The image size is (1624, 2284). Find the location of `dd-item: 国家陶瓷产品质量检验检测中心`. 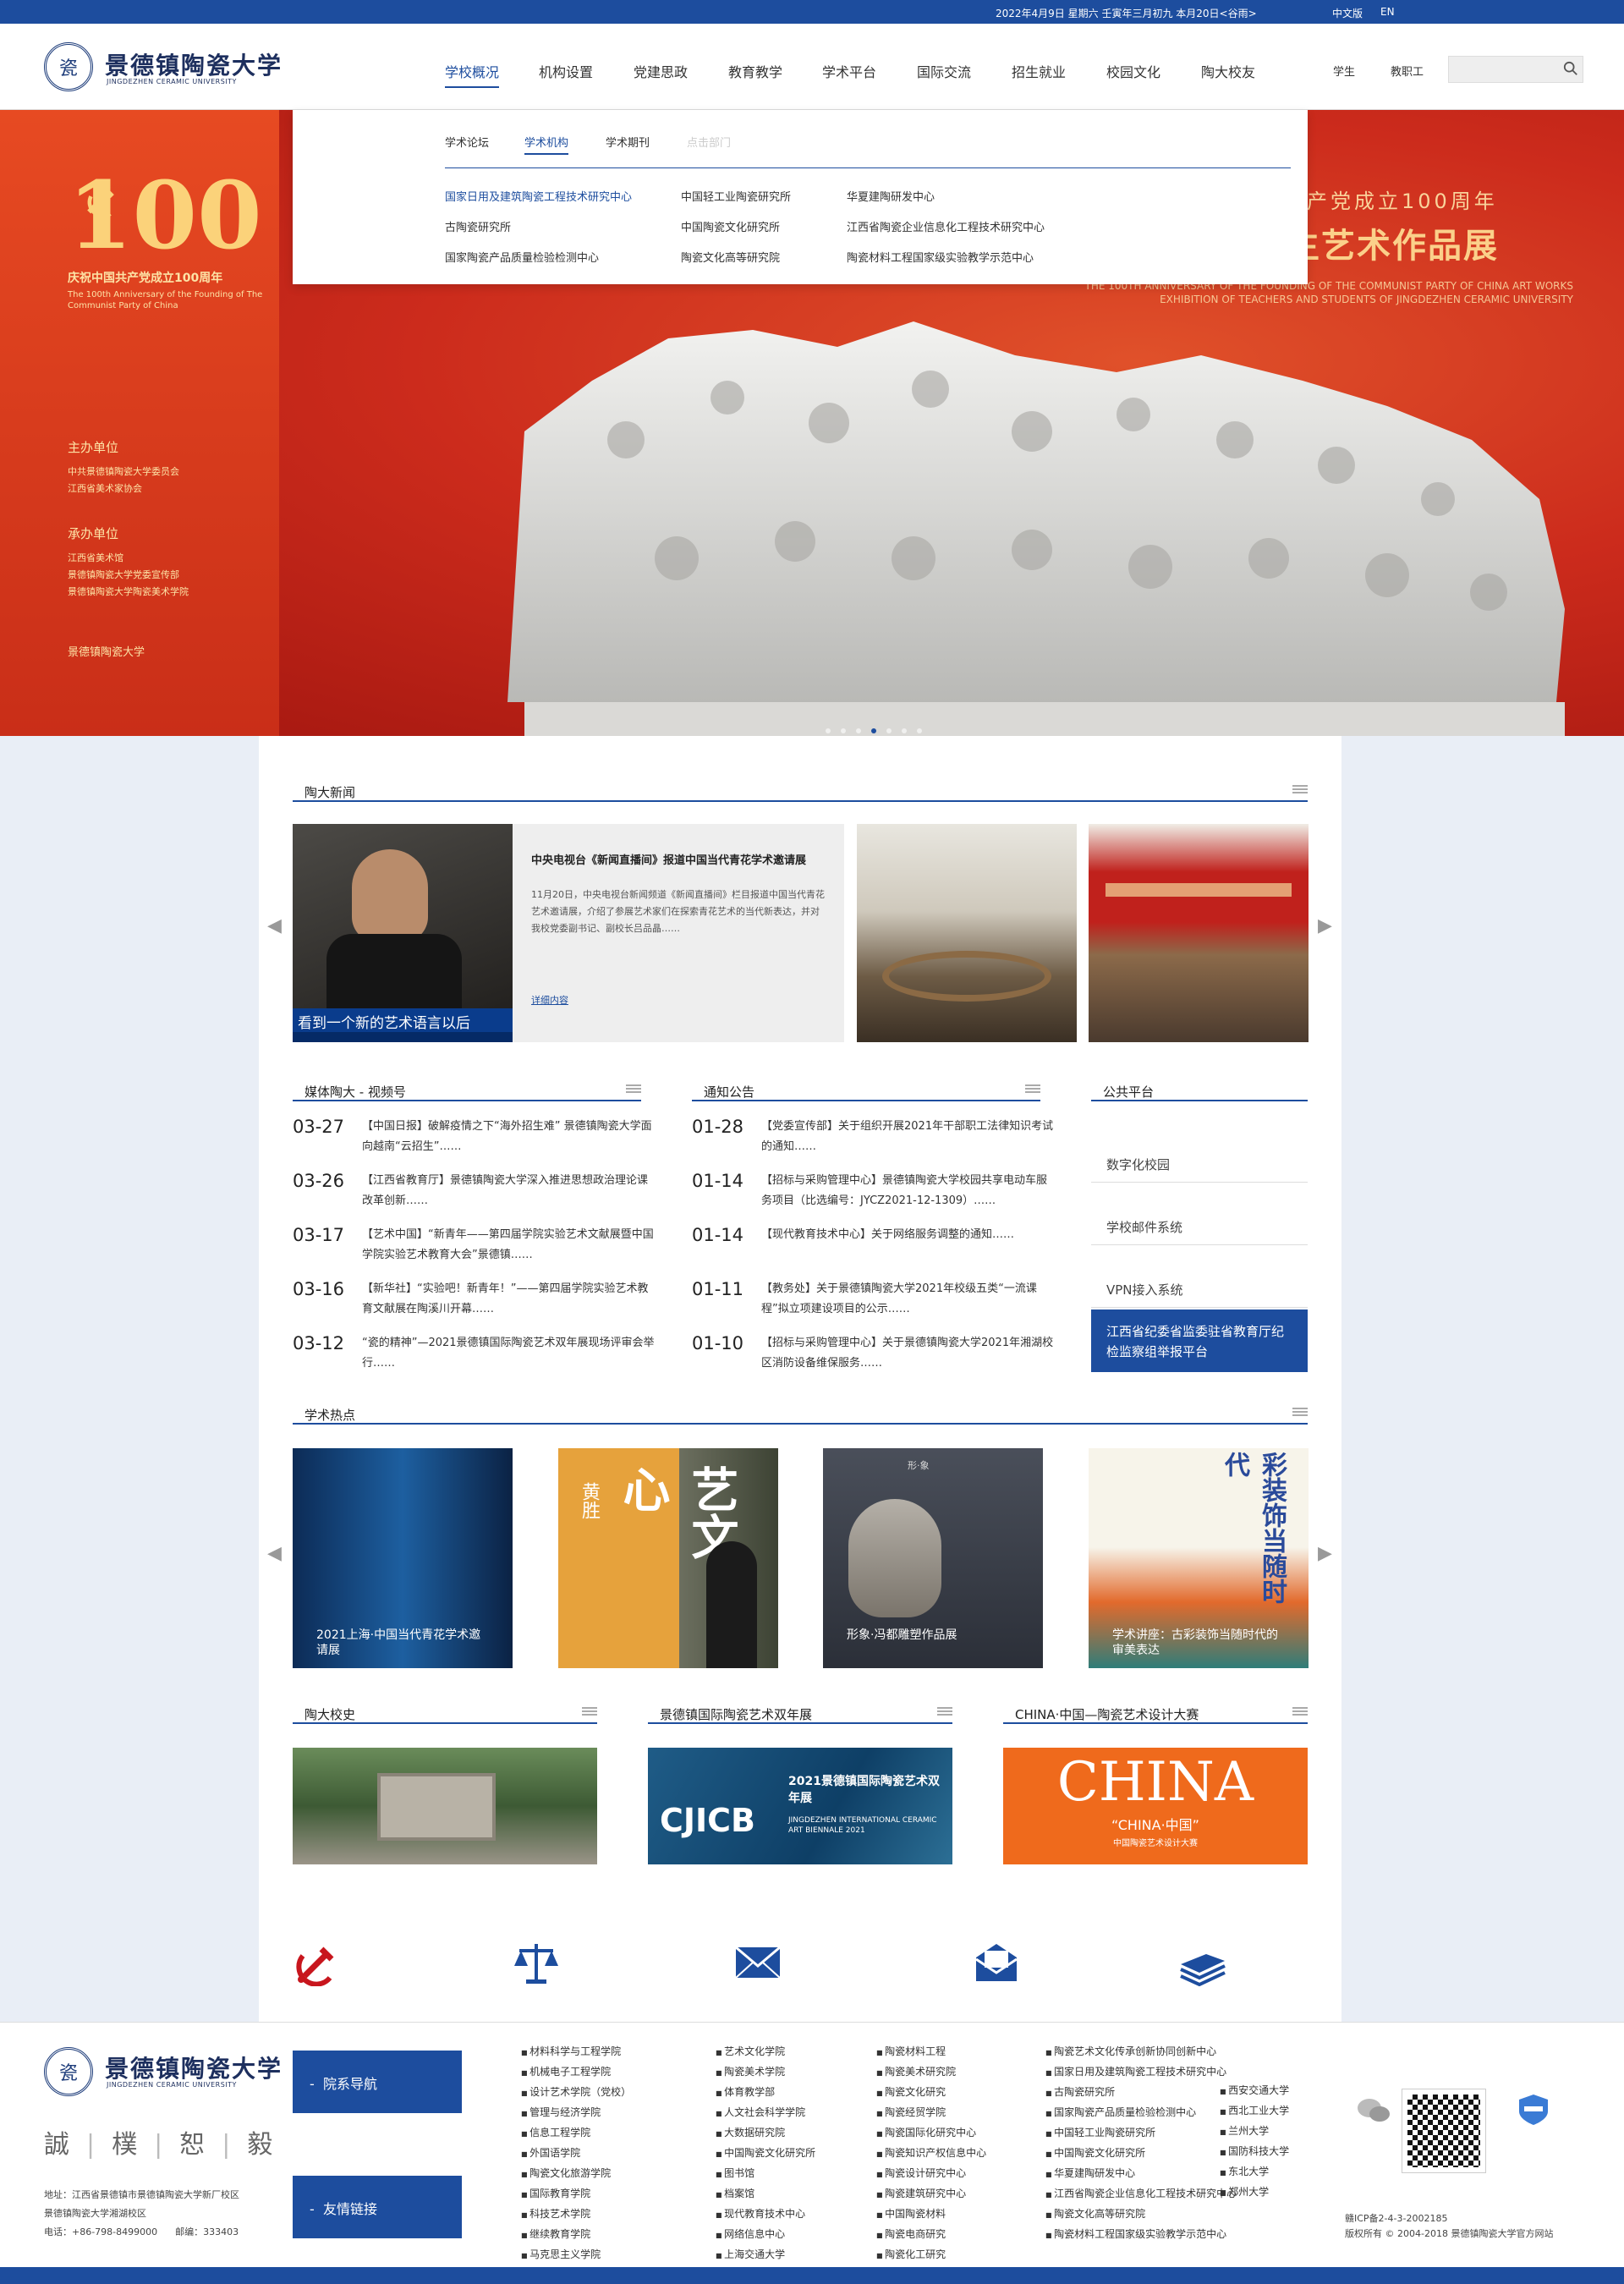

dd-item: 国家陶瓷产品质量检验检测中心 is located at coordinates (522, 257).